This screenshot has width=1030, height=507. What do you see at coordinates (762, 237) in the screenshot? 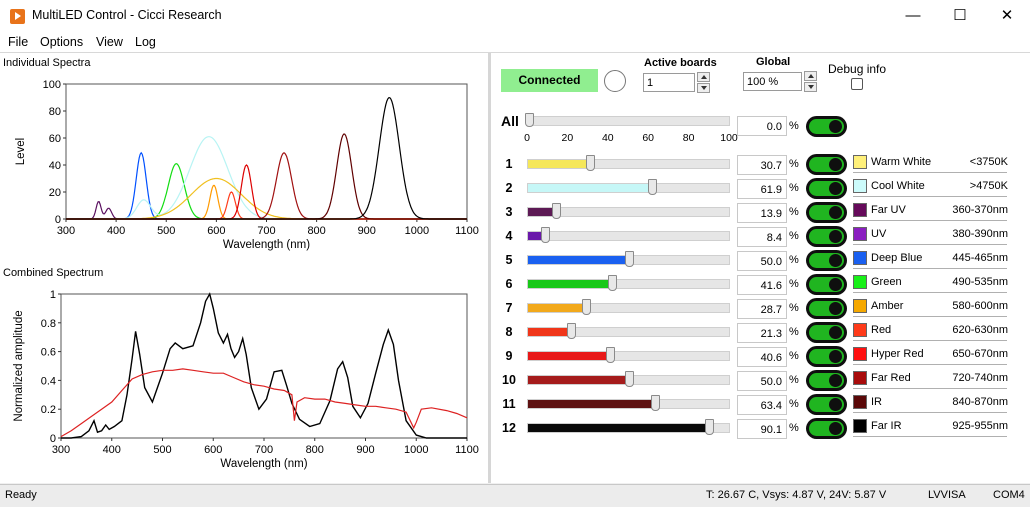
I see `led-value: 8.4` at bounding box center [762, 237].